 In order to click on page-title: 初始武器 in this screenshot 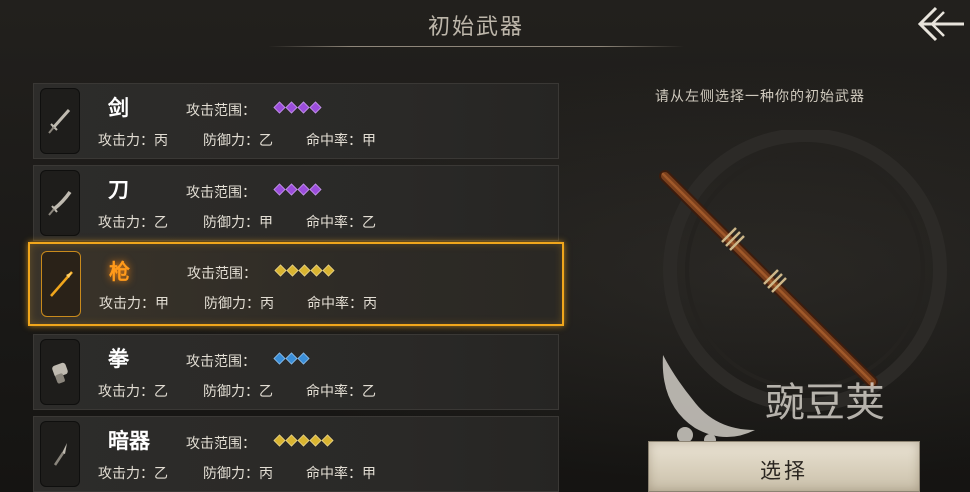, I will do `click(475, 27)`.